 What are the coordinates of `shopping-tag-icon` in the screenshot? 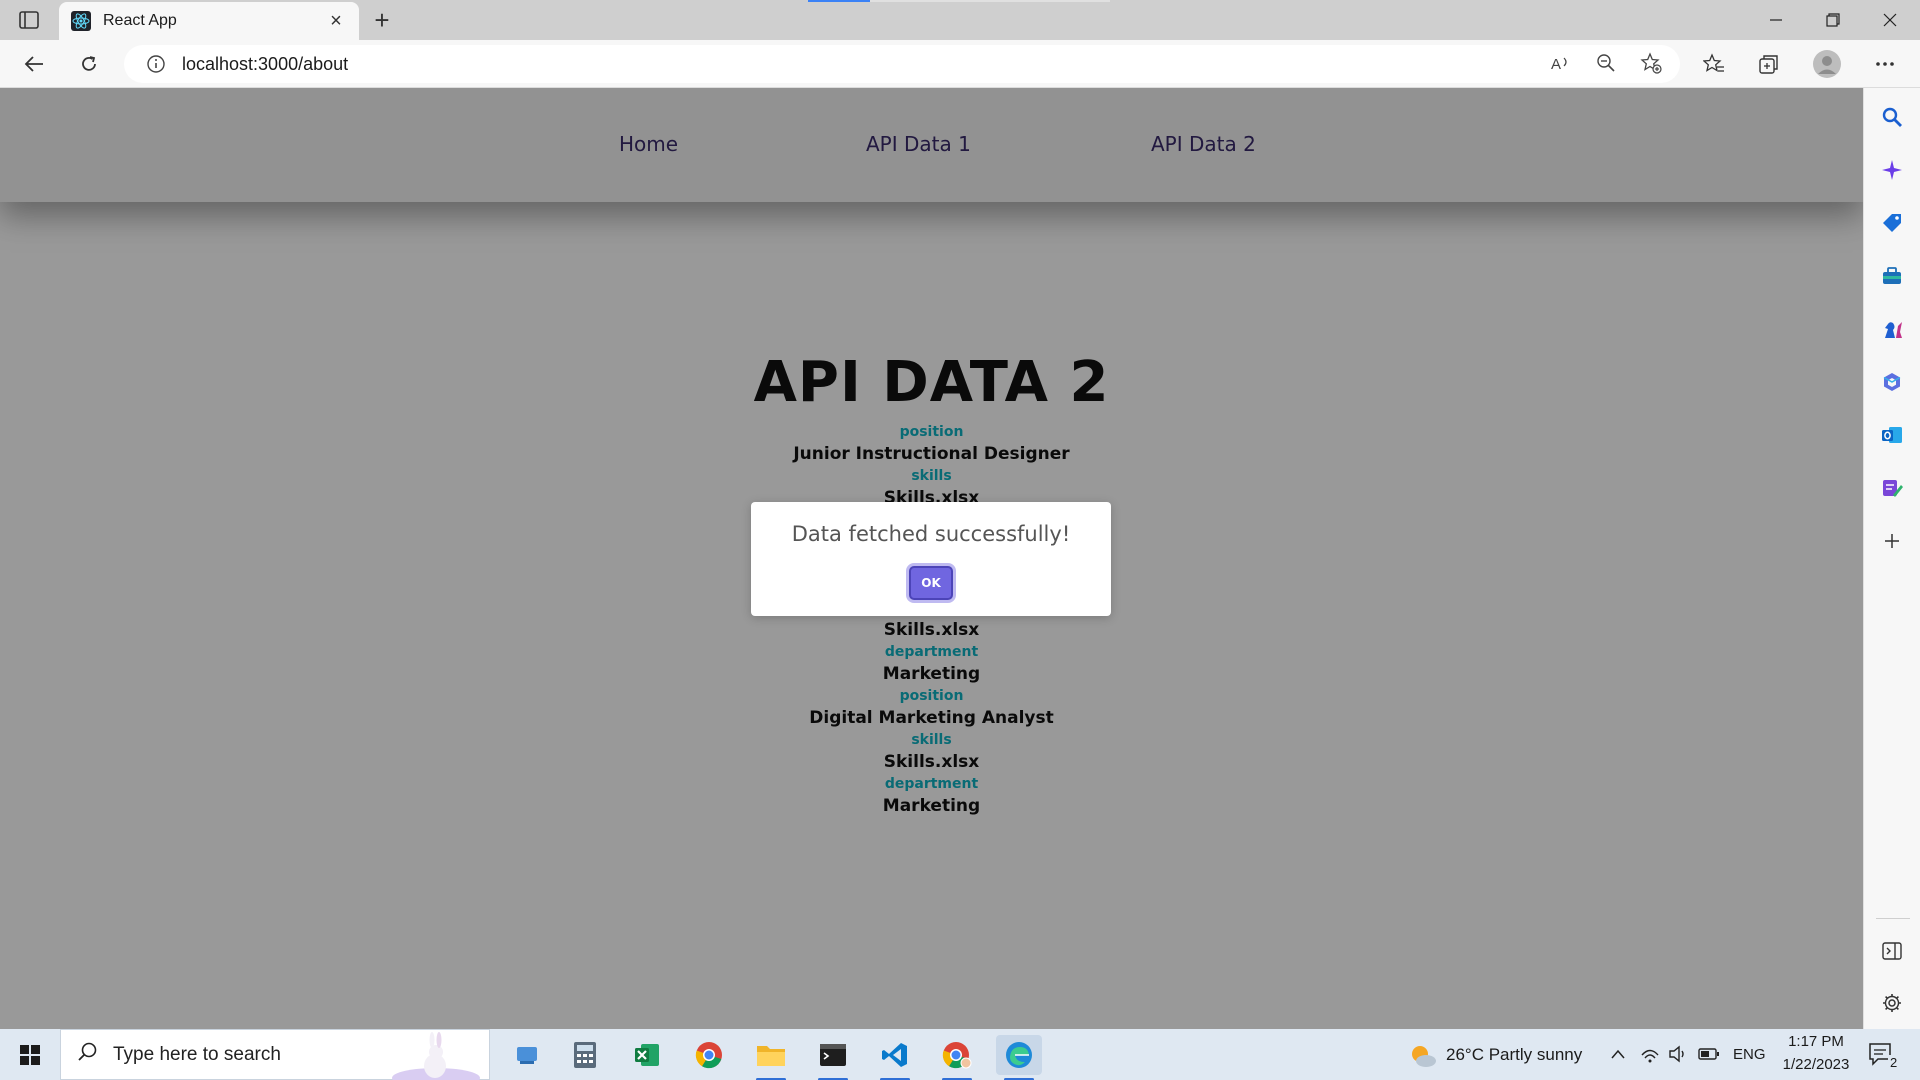 It's located at (1892, 223).